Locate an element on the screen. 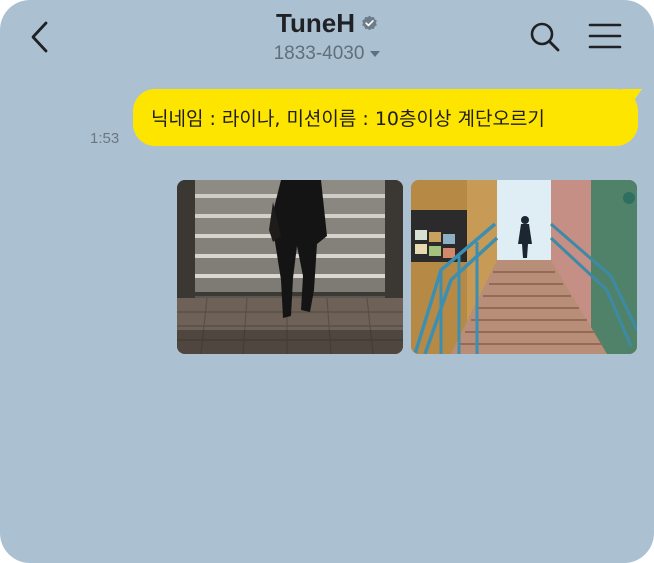 The width and height of the screenshot is (654, 563). phone-number: 1833-4030 is located at coordinates (319, 53).